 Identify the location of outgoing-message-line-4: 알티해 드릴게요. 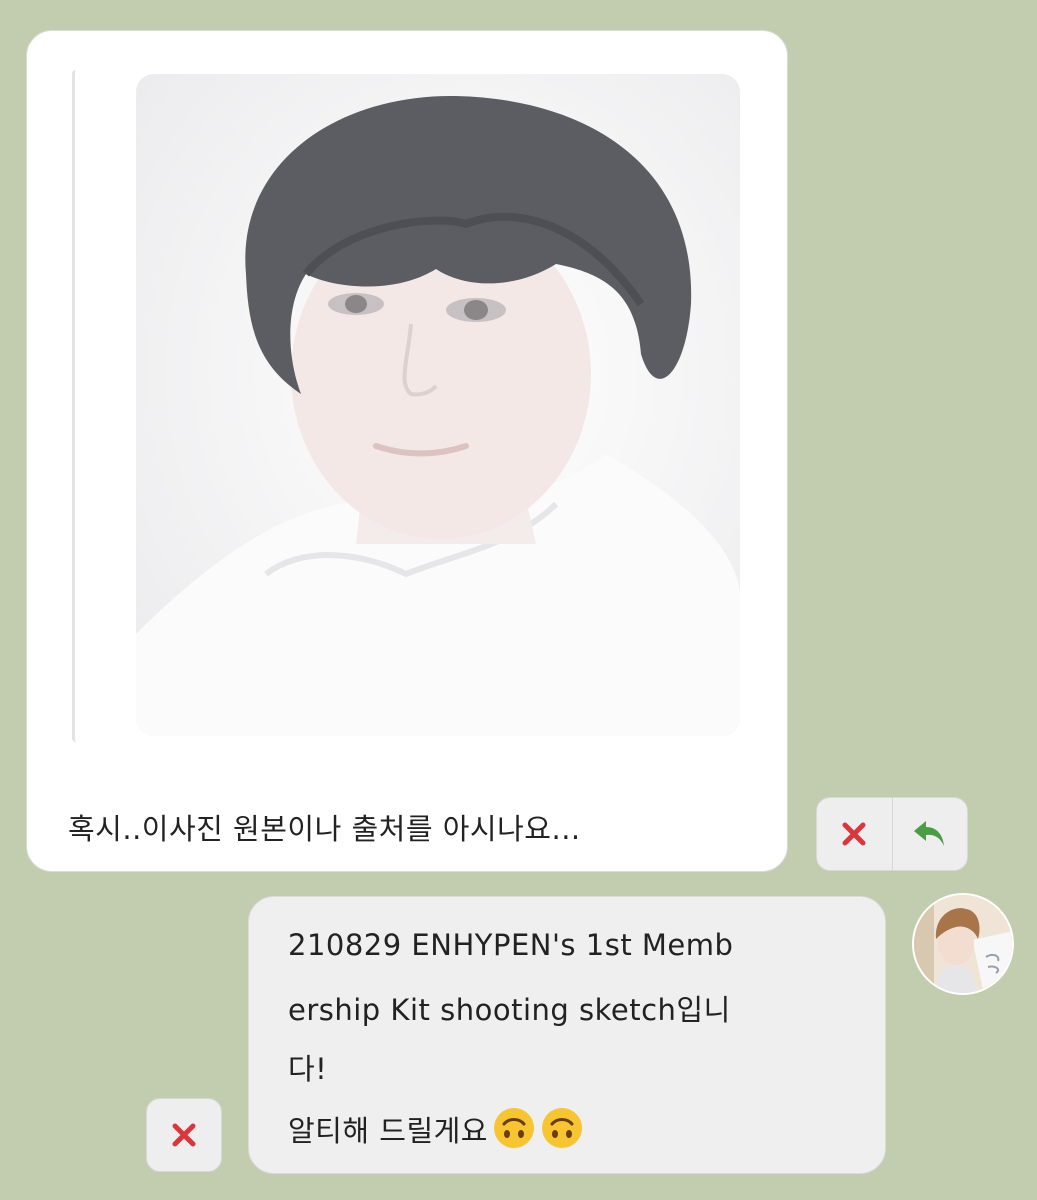
(436, 1128).